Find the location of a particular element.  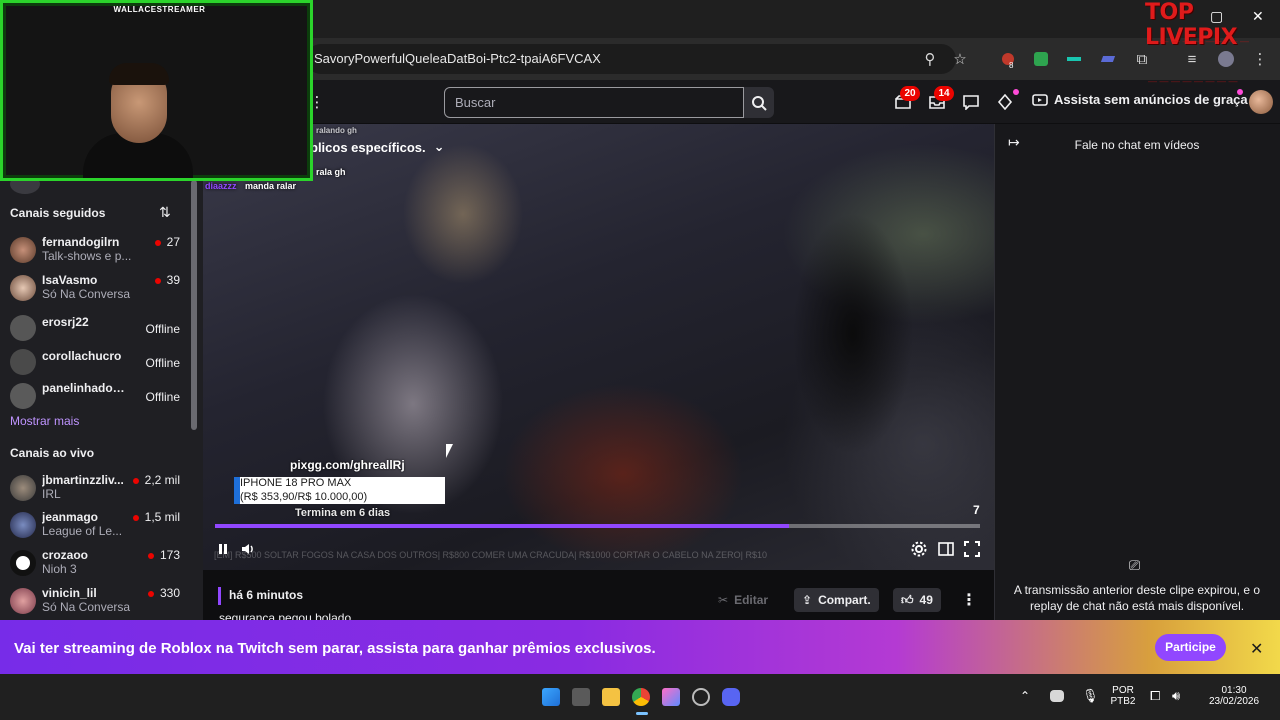

tv-icon is located at coordinates (1040, 99).